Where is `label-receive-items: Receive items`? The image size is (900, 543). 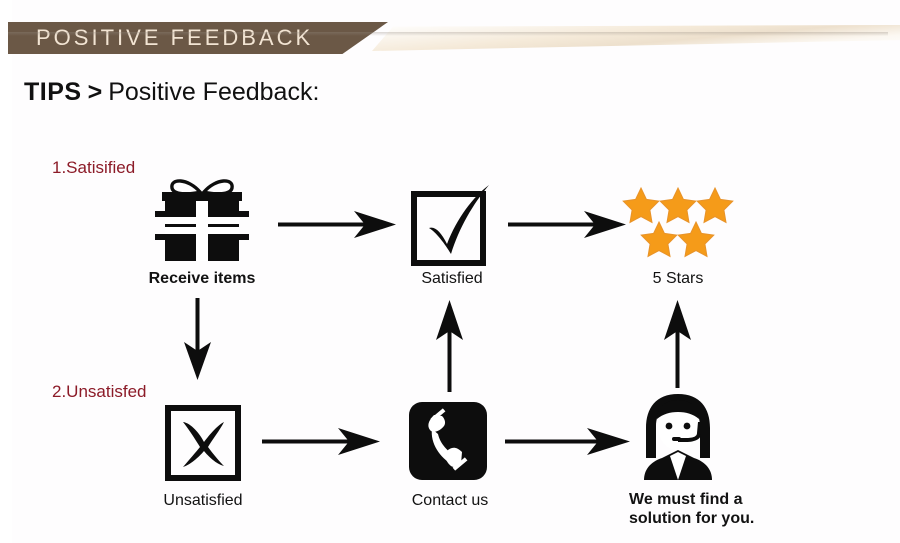 label-receive-items: Receive items is located at coordinates (202, 278).